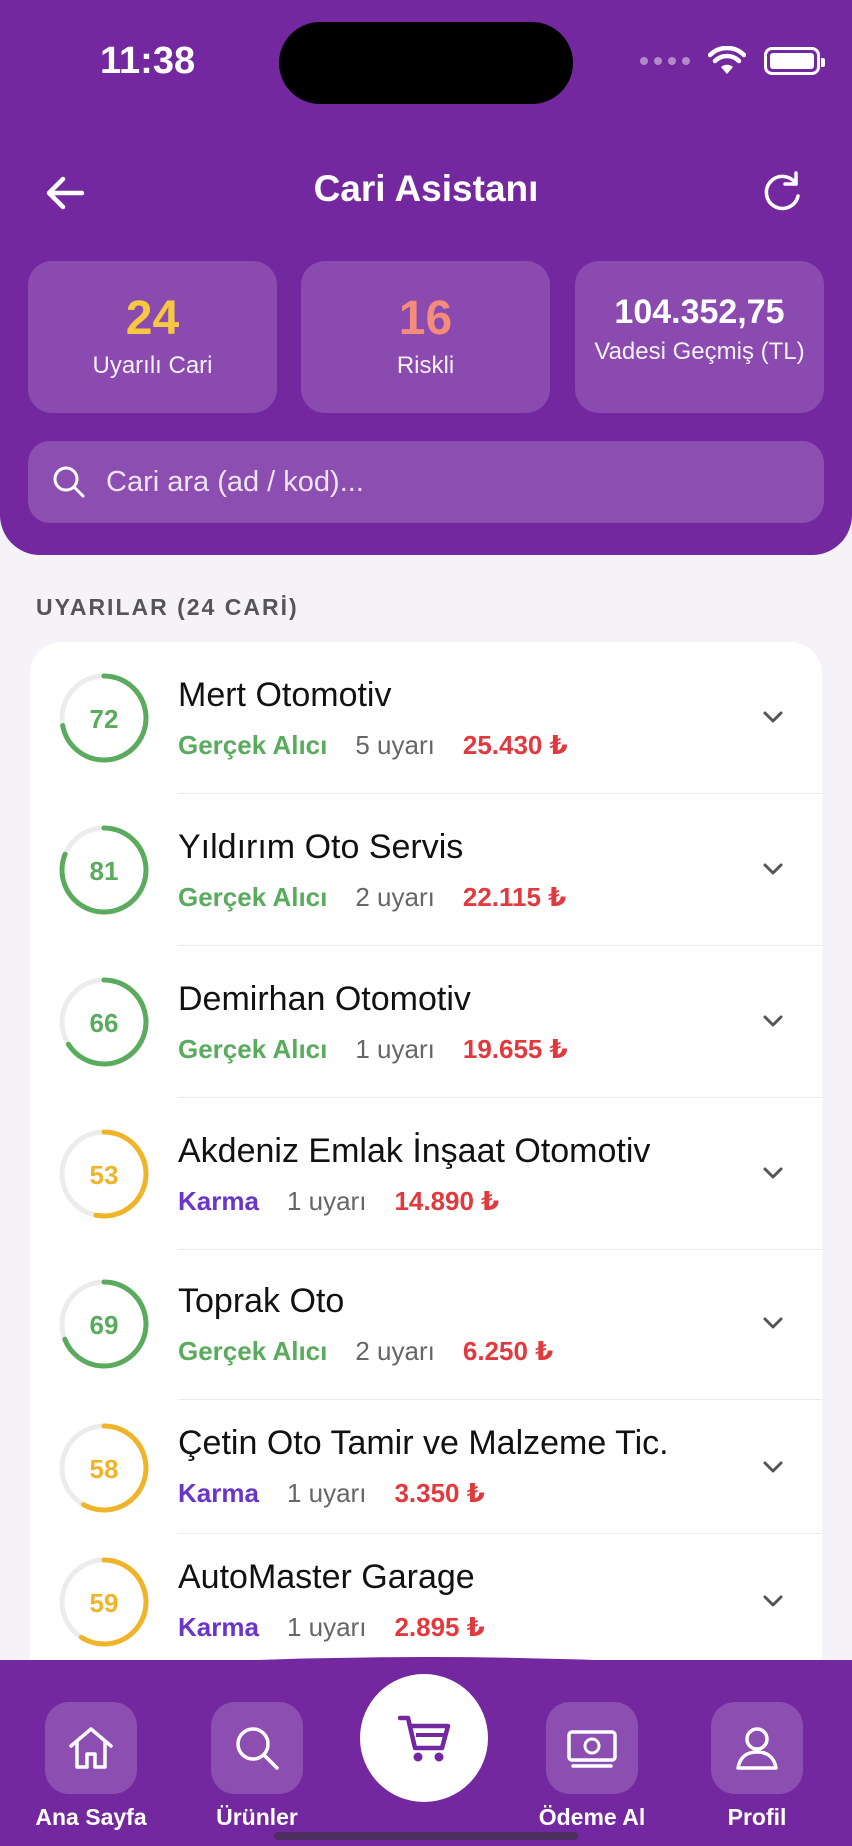  What do you see at coordinates (426, 188) in the screenshot?
I see `page-title: Cari Asistanı` at bounding box center [426, 188].